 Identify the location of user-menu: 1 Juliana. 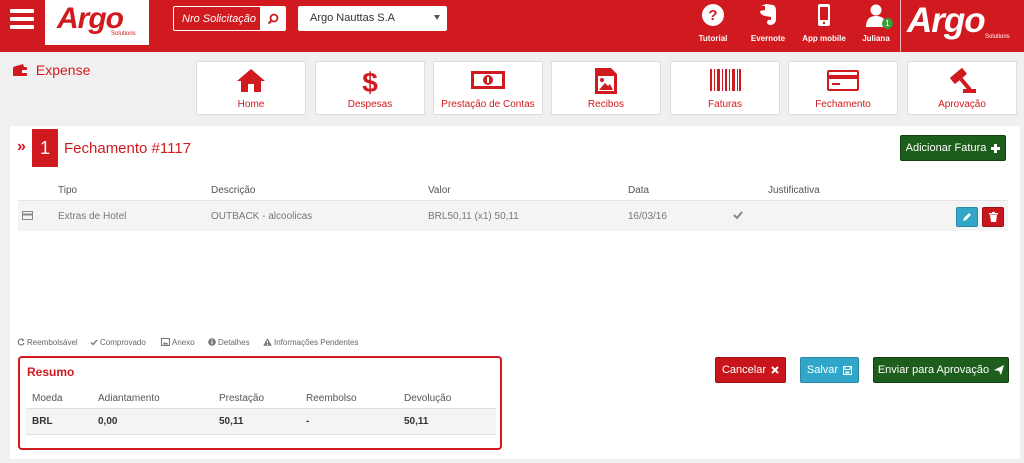
(876, 23).